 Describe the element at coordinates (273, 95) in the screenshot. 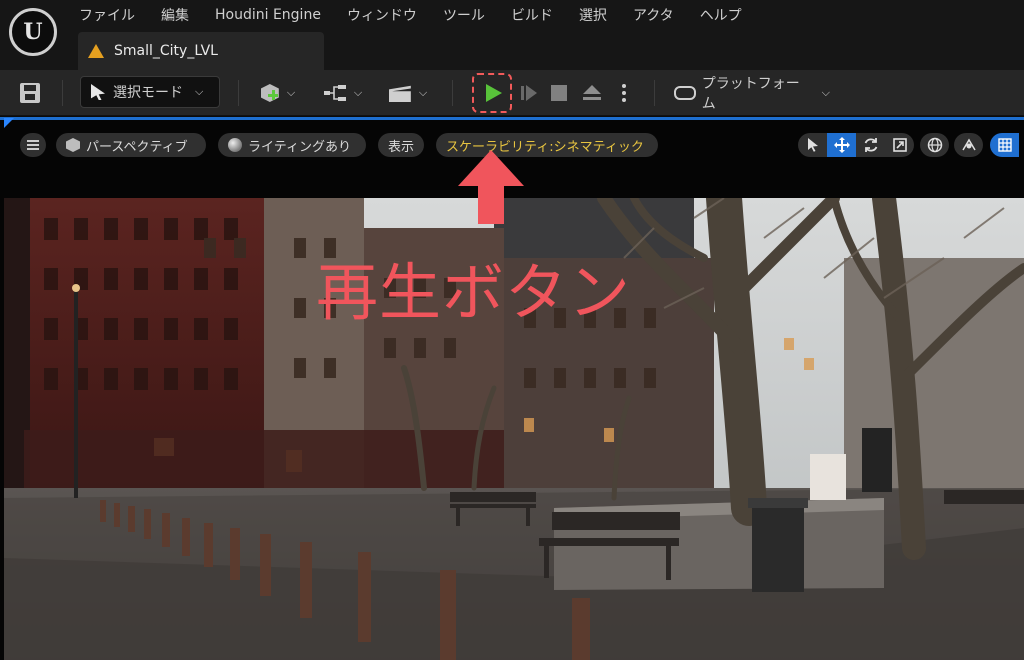

I see `plus-icon` at that location.